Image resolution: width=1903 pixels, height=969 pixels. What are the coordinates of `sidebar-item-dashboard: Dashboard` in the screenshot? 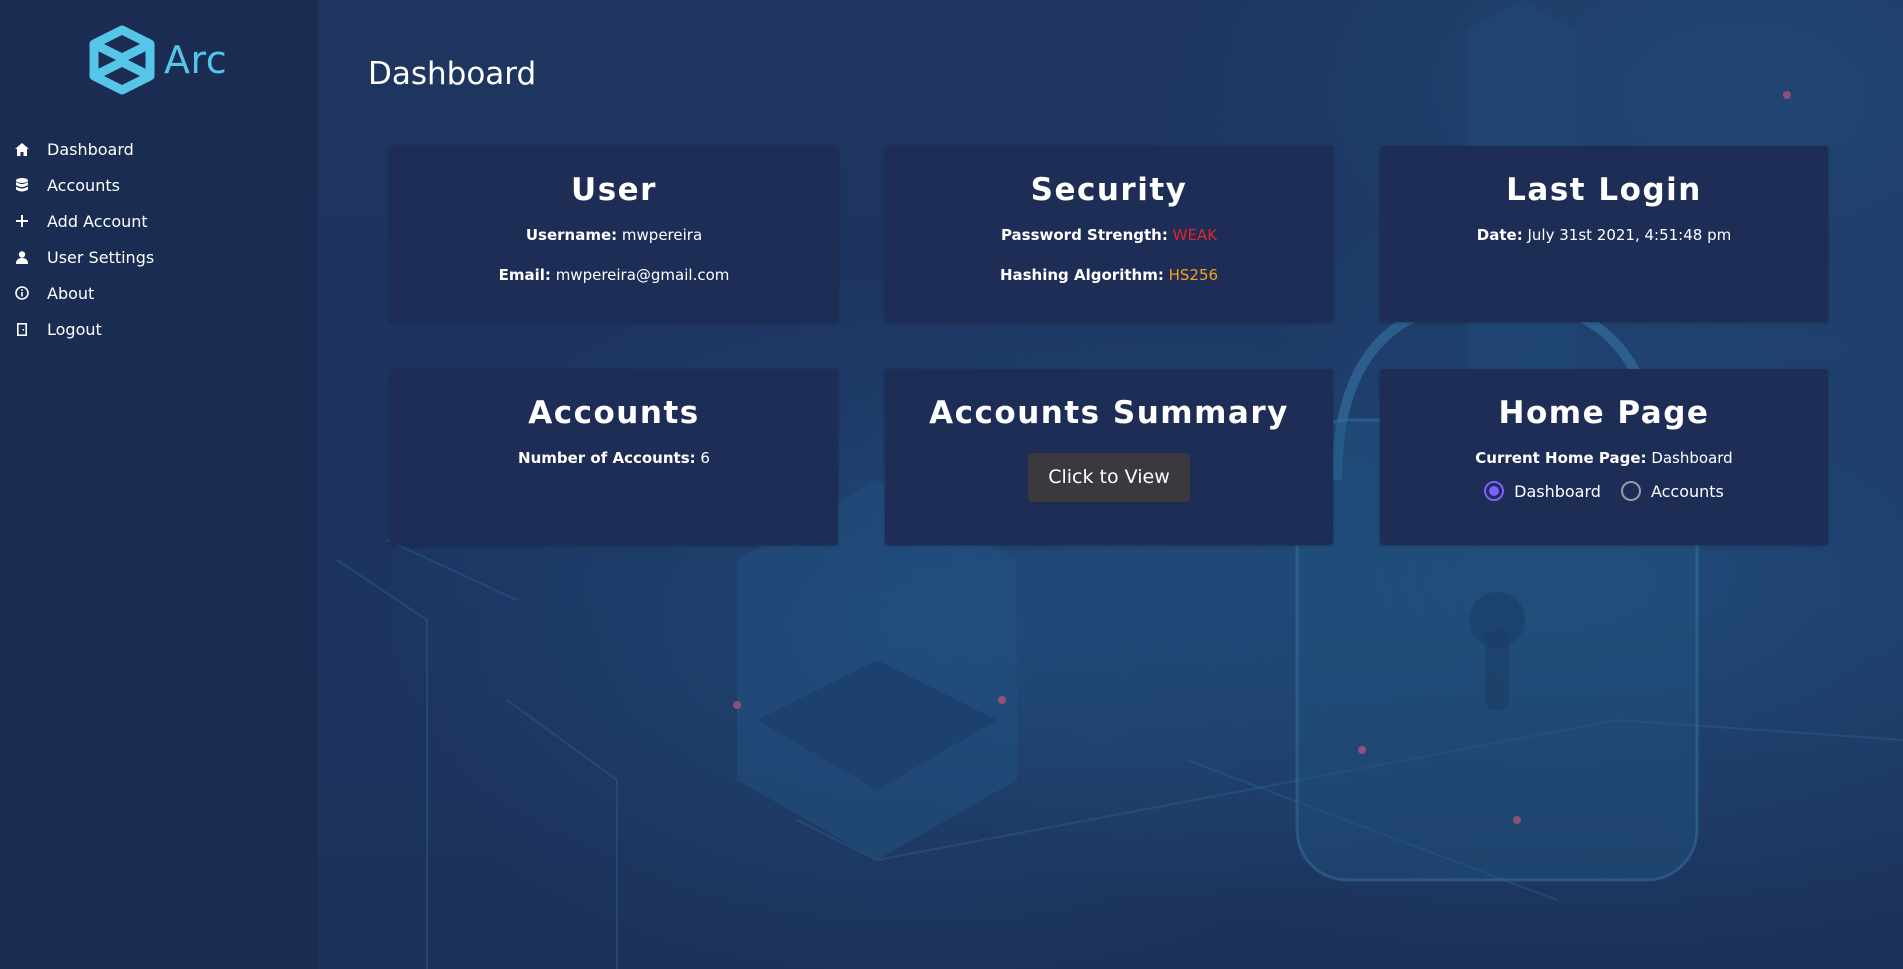 It's located at (158, 149).